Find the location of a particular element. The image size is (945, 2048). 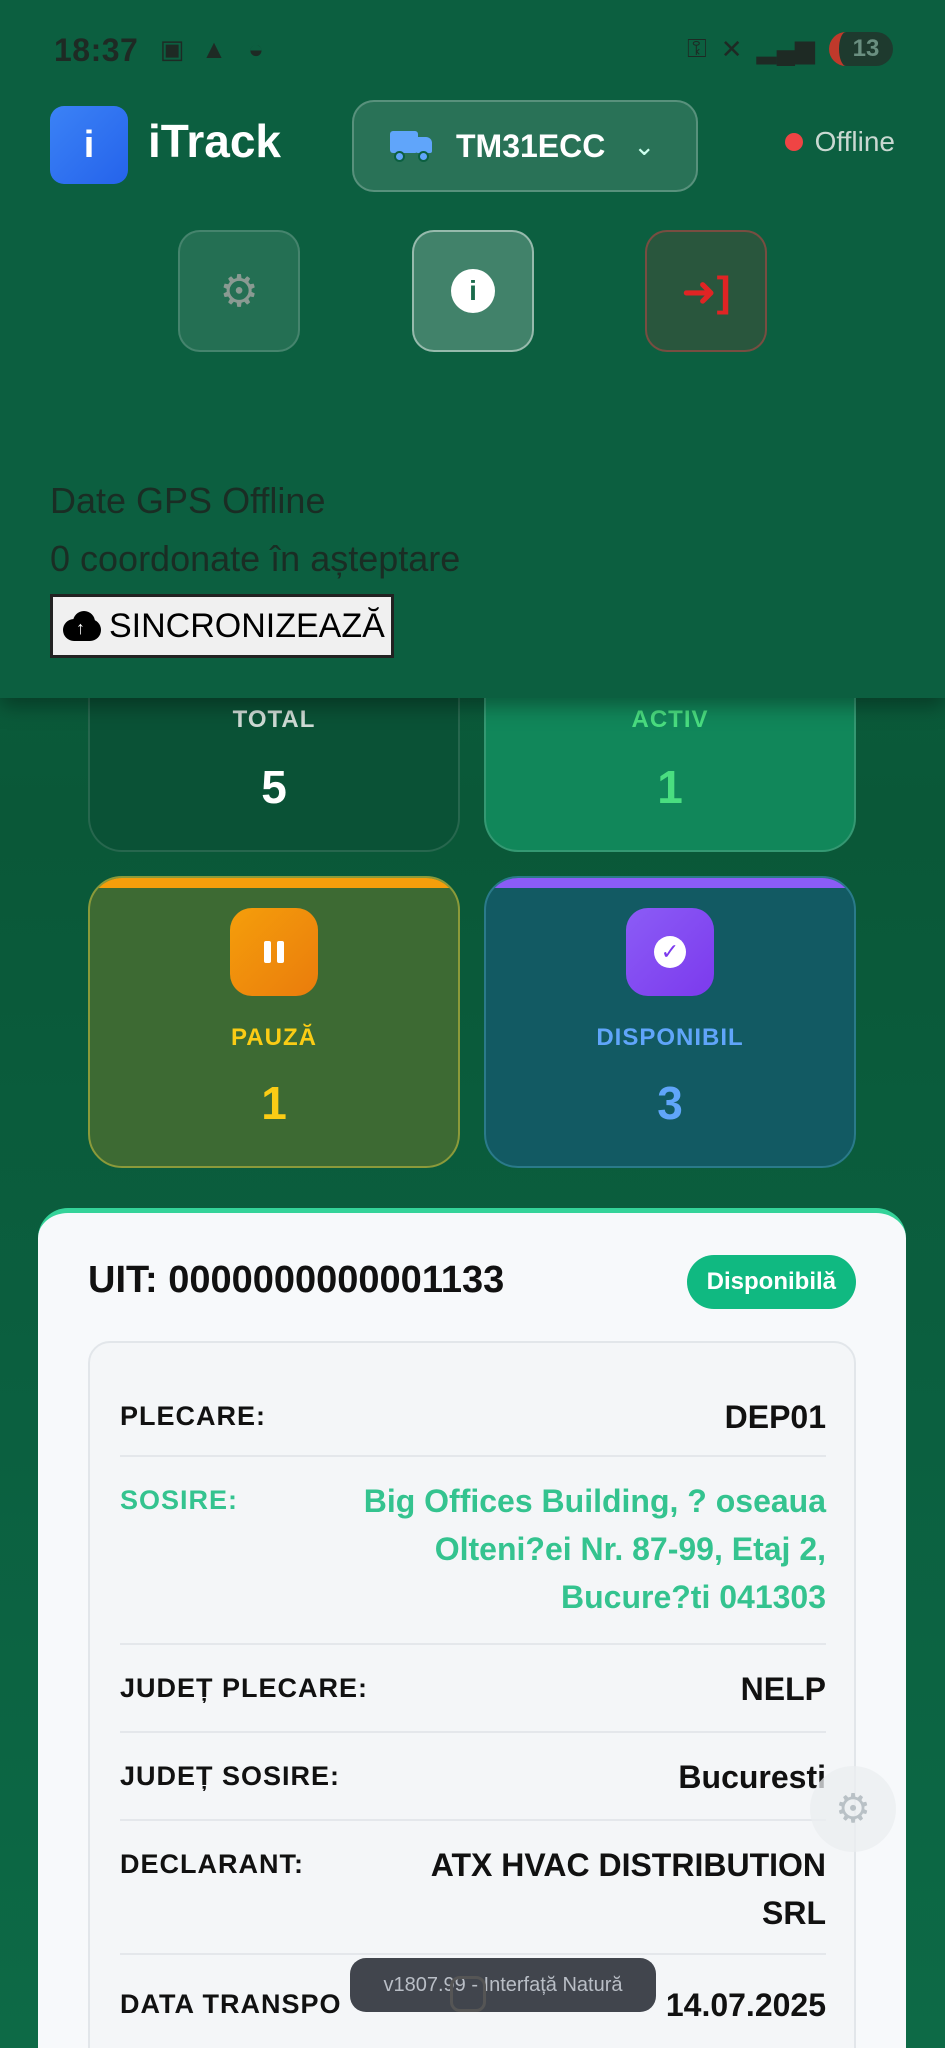

stat-label: PAUZĂ is located at coordinates (274, 1037).